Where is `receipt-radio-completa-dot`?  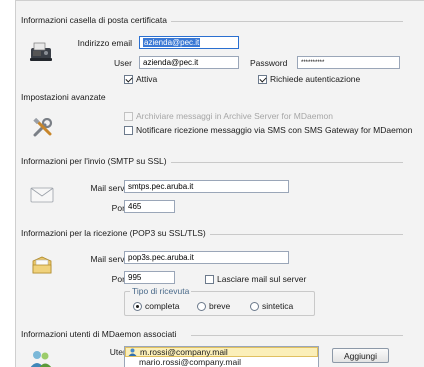
receipt-radio-completa-dot is located at coordinates (137, 306).